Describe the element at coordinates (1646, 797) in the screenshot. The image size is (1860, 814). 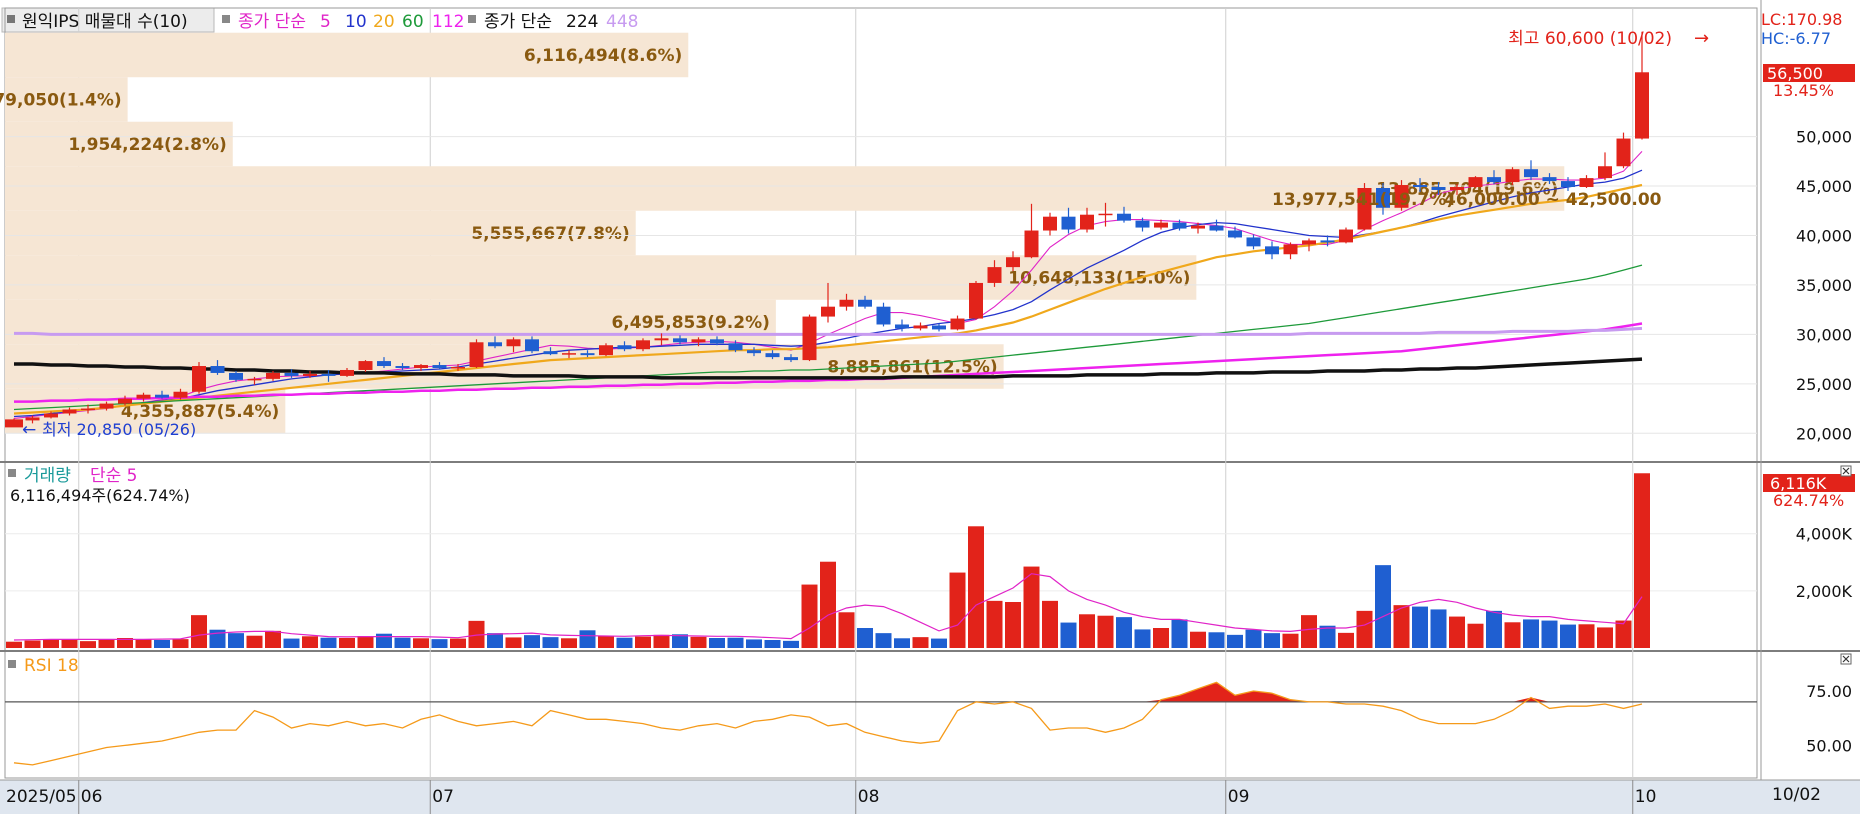
I see `x-axis-label: 10` at that location.